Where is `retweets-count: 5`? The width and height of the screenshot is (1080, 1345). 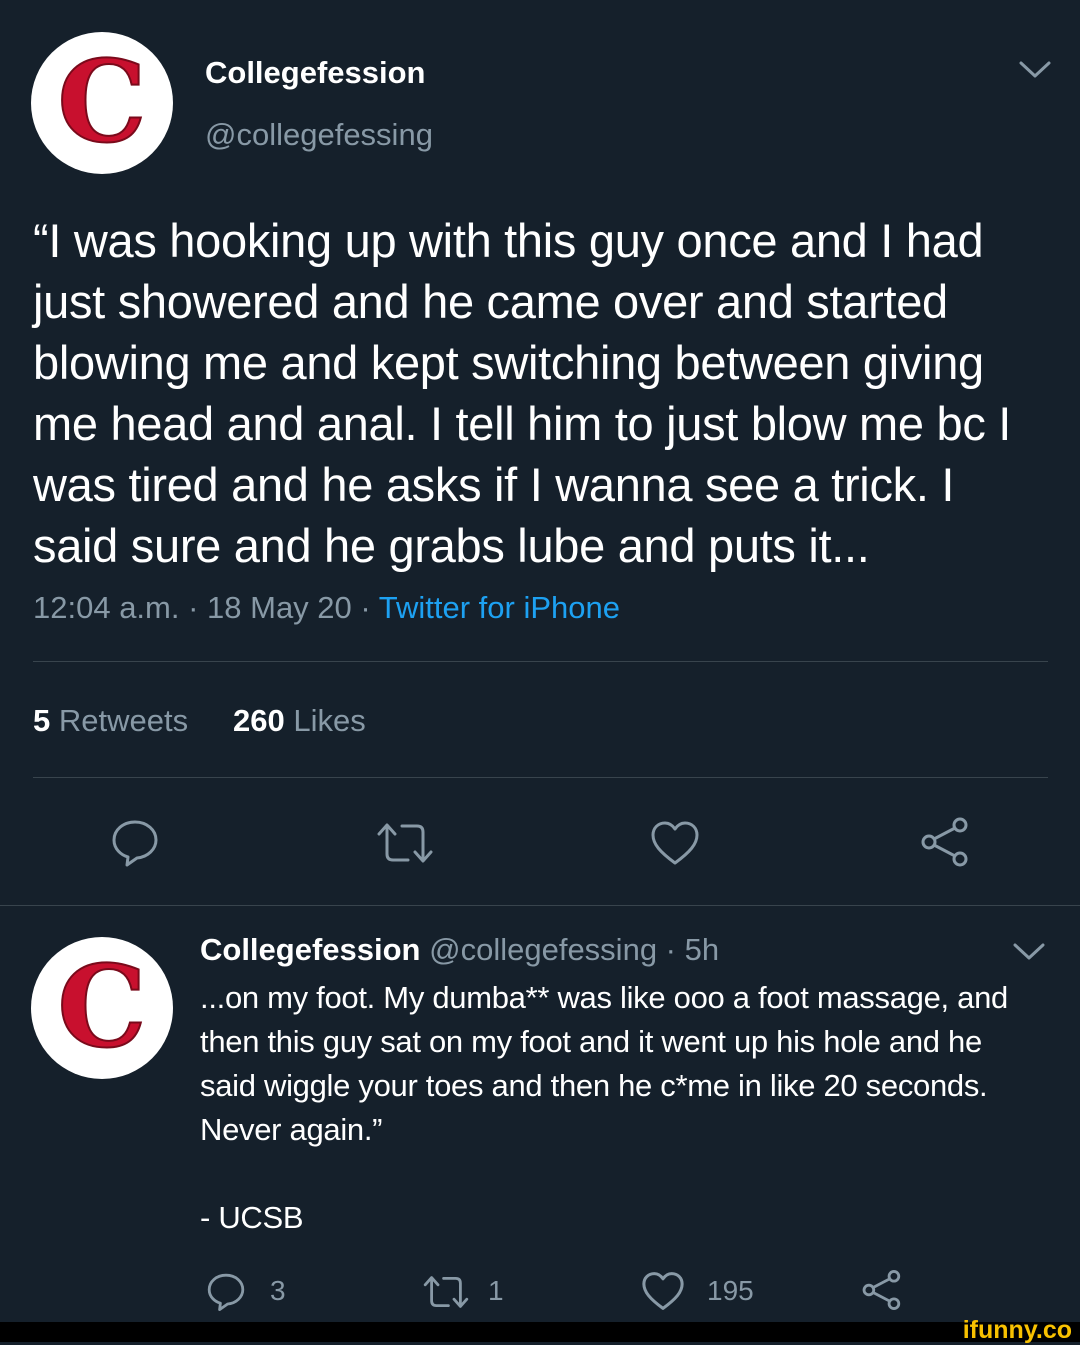
retweets-count: 5 is located at coordinates (42, 720).